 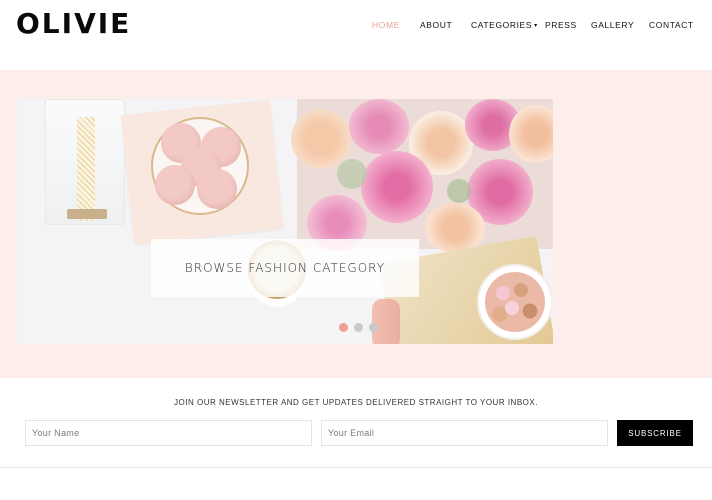 What do you see at coordinates (612, 25) in the screenshot?
I see `nav-gallery: GALLERY` at bounding box center [612, 25].